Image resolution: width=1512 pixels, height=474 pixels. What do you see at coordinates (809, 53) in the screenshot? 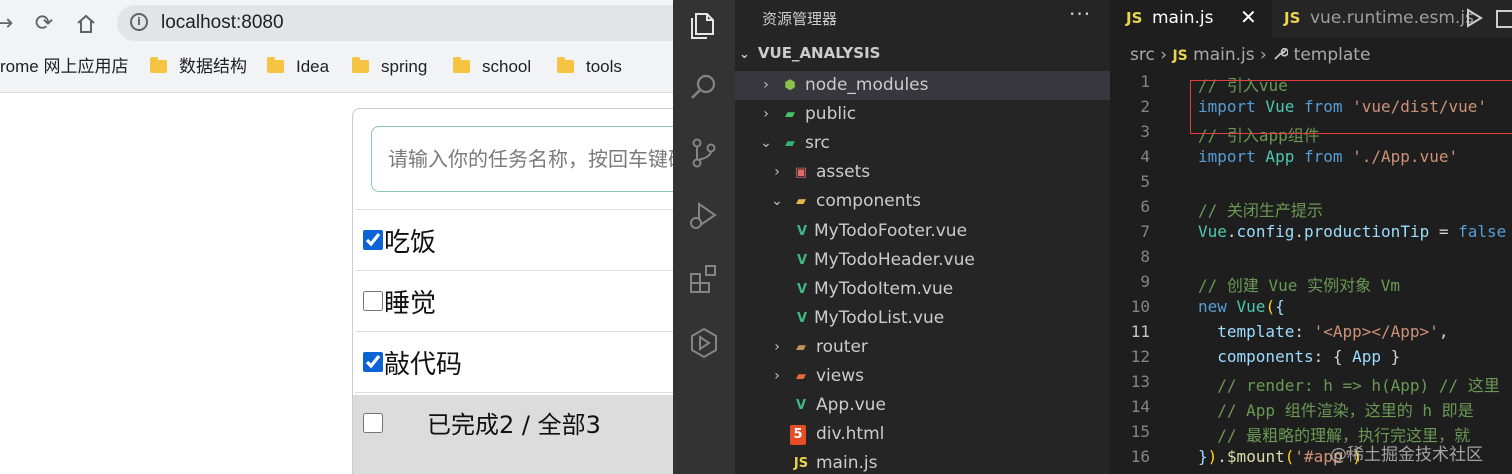
I see `project-root: ⌄ VUE_ANALYSIS` at bounding box center [809, 53].